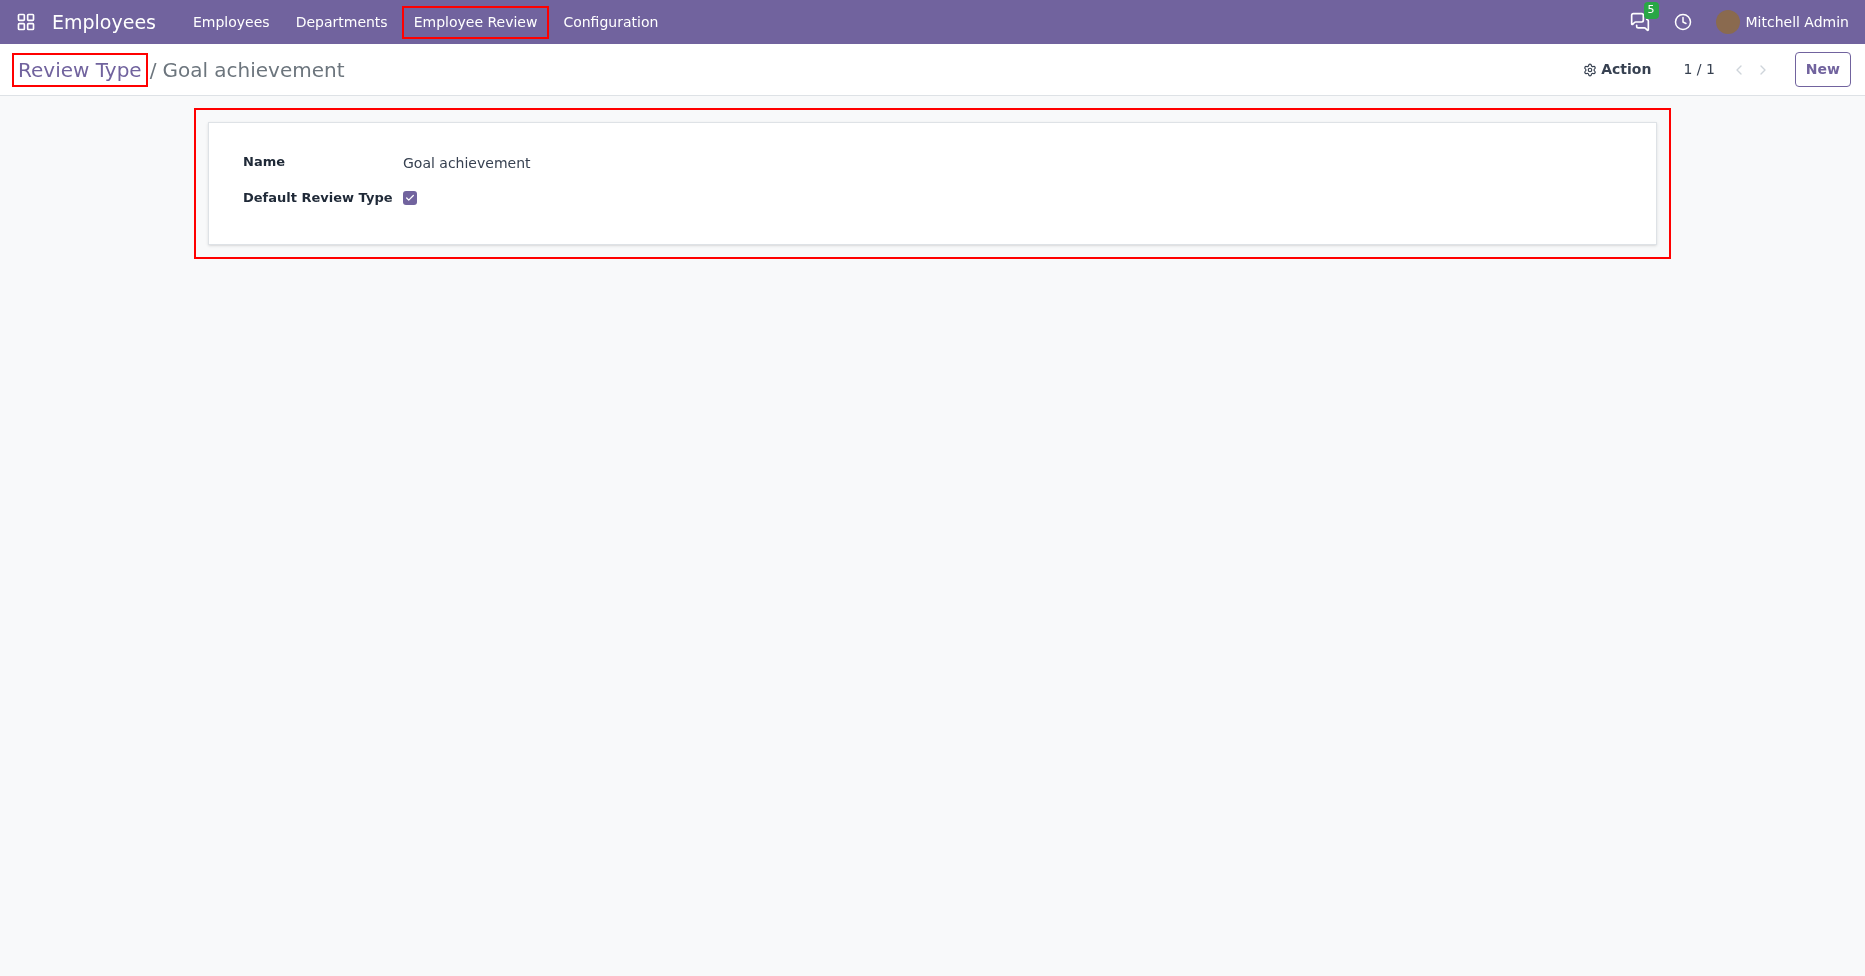 The height and width of the screenshot is (976, 1865). What do you see at coordinates (611, 22) in the screenshot?
I see `menu-item: Configuration` at bounding box center [611, 22].